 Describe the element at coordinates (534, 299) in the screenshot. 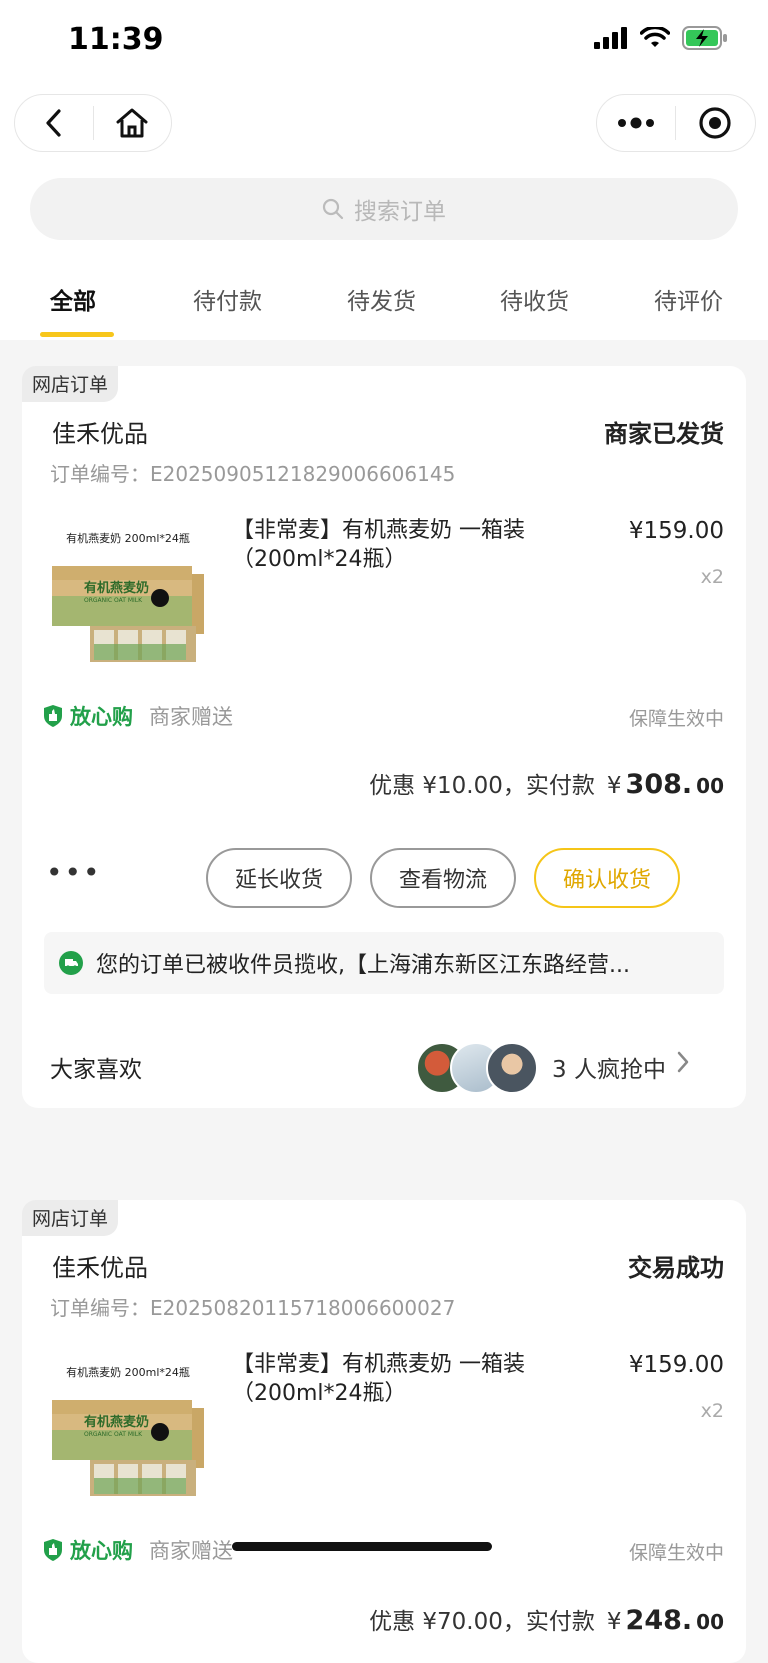

I see `tab-pending-receipt: 待收货` at that location.